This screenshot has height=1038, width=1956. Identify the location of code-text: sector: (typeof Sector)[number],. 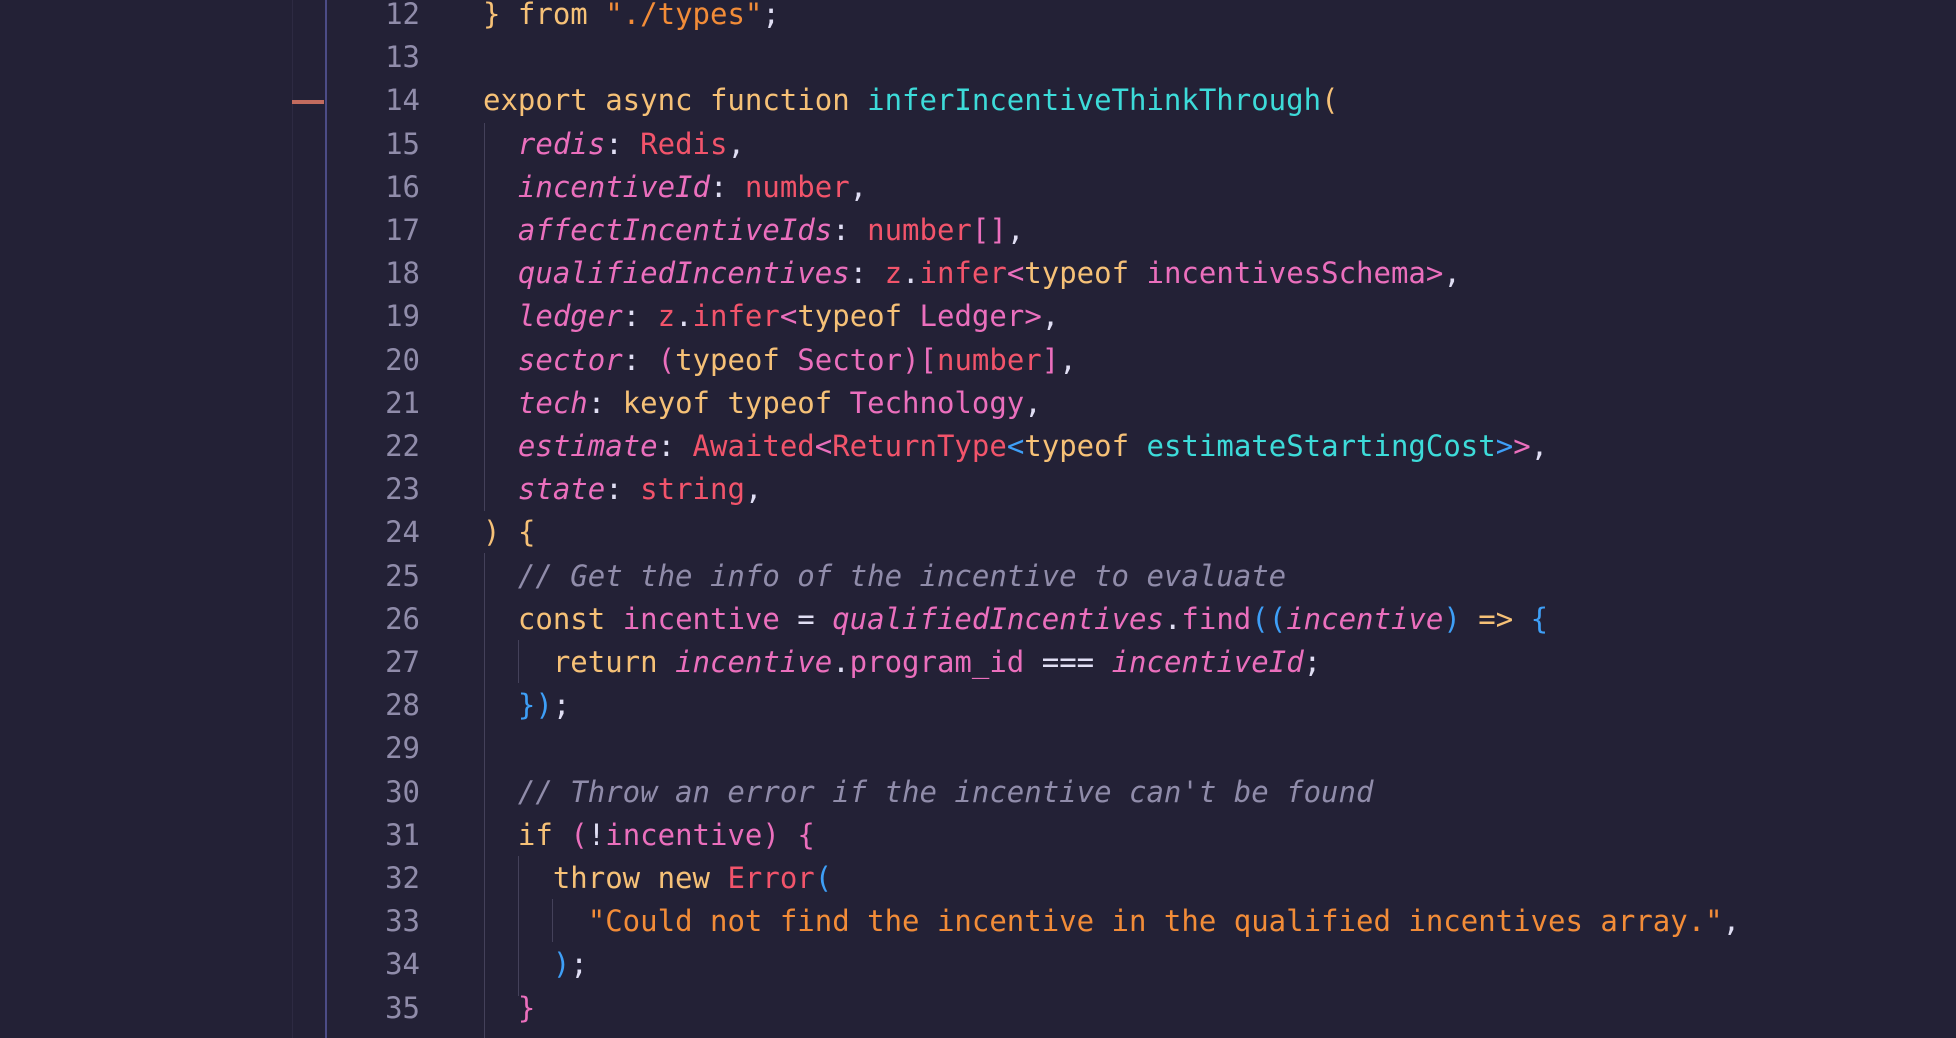
(780, 360).